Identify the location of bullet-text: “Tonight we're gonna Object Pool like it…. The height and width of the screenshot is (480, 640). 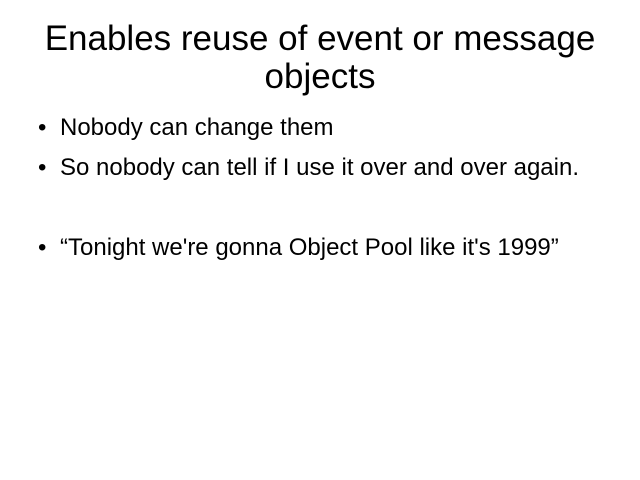
(309, 247).